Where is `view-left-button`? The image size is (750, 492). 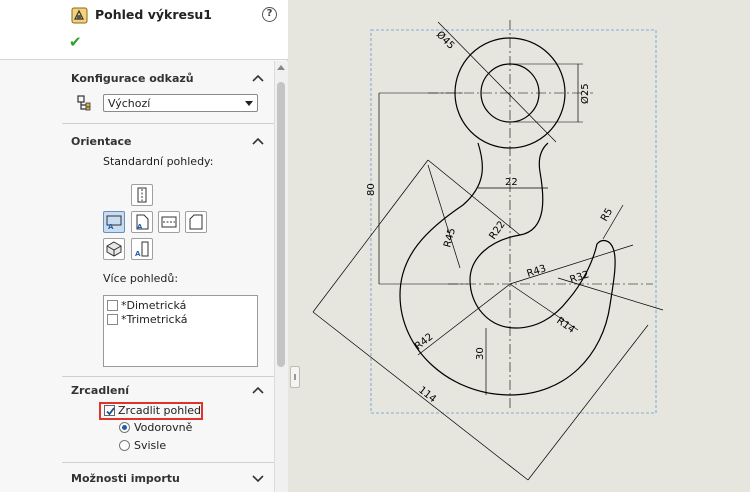 view-left-button is located at coordinates (196, 222).